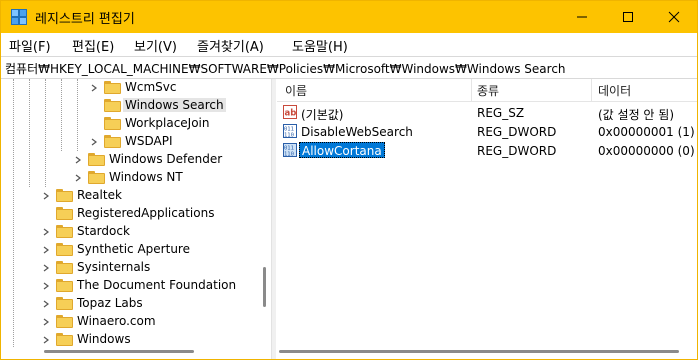 This screenshot has height=360, width=698. Describe the element at coordinates (342, 150) in the screenshot. I see `value-name: AllowCortana` at that location.